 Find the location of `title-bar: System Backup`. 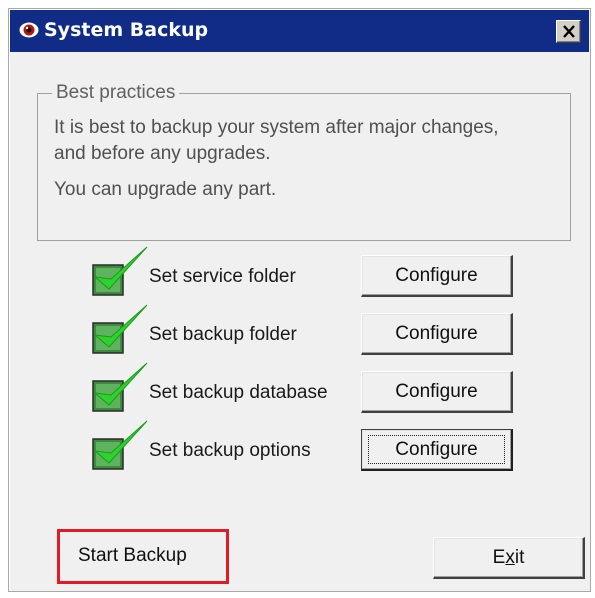

title-bar: System Backup is located at coordinates (299, 31).